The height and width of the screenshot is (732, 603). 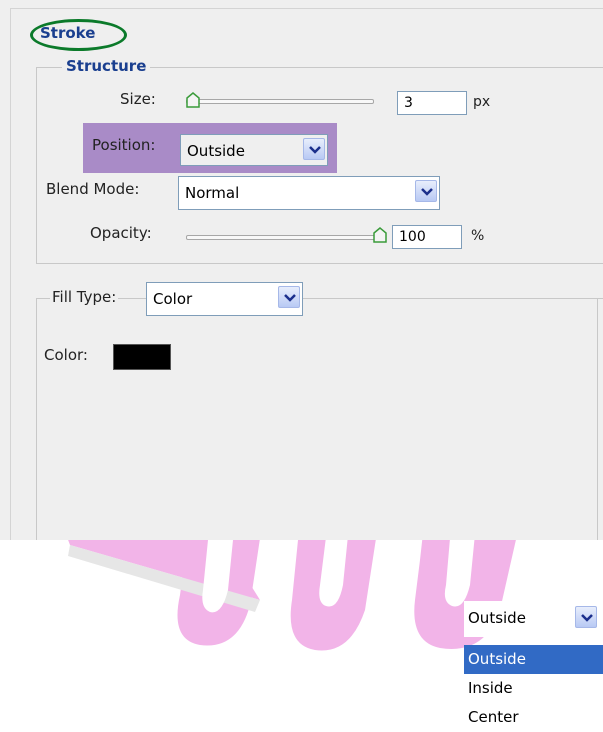 What do you see at coordinates (142, 357) in the screenshot?
I see `color-swatch` at bounding box center [142, 357].